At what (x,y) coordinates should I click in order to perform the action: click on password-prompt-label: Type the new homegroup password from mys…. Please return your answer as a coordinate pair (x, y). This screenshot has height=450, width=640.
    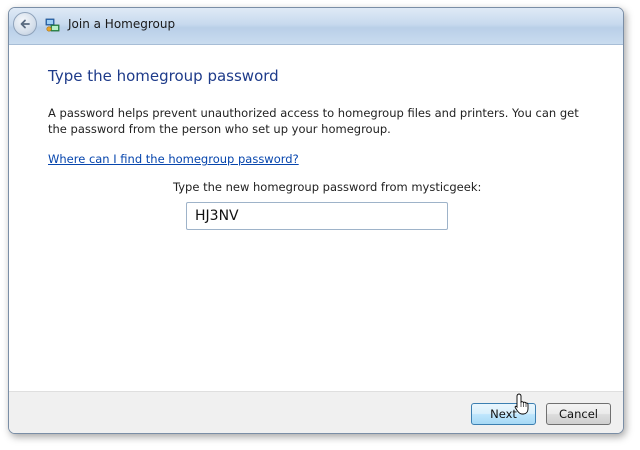
    Looking at the image, I should click on (327, 187).